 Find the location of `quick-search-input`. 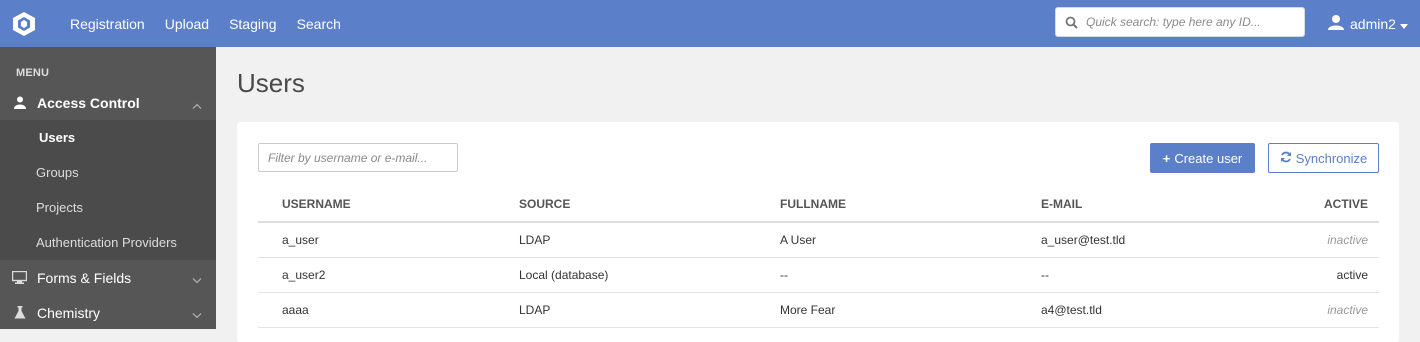

quick-search-input is located at coordinates (1191, 22).